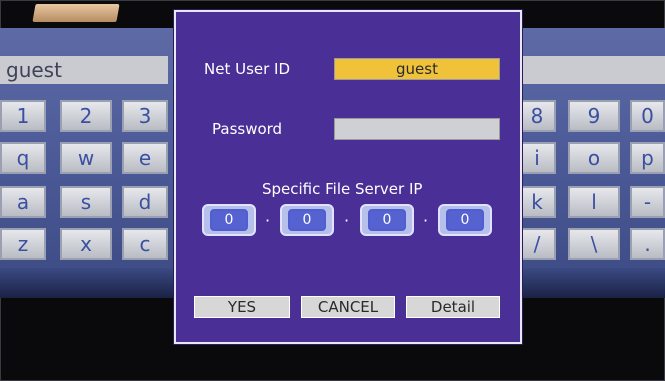  Describe the element at coordinates (417, 129) in the screenshot. I see `password-field` at that location.